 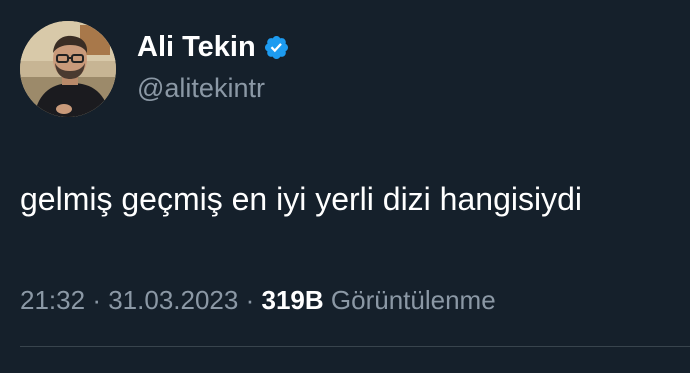 What do you see at coordinates (258, 300) in the screenshot?
I see `tweet-meta: 21:32 · 31.03.2023 · 319B Görüntülenme` at bounding box center [258, 300].